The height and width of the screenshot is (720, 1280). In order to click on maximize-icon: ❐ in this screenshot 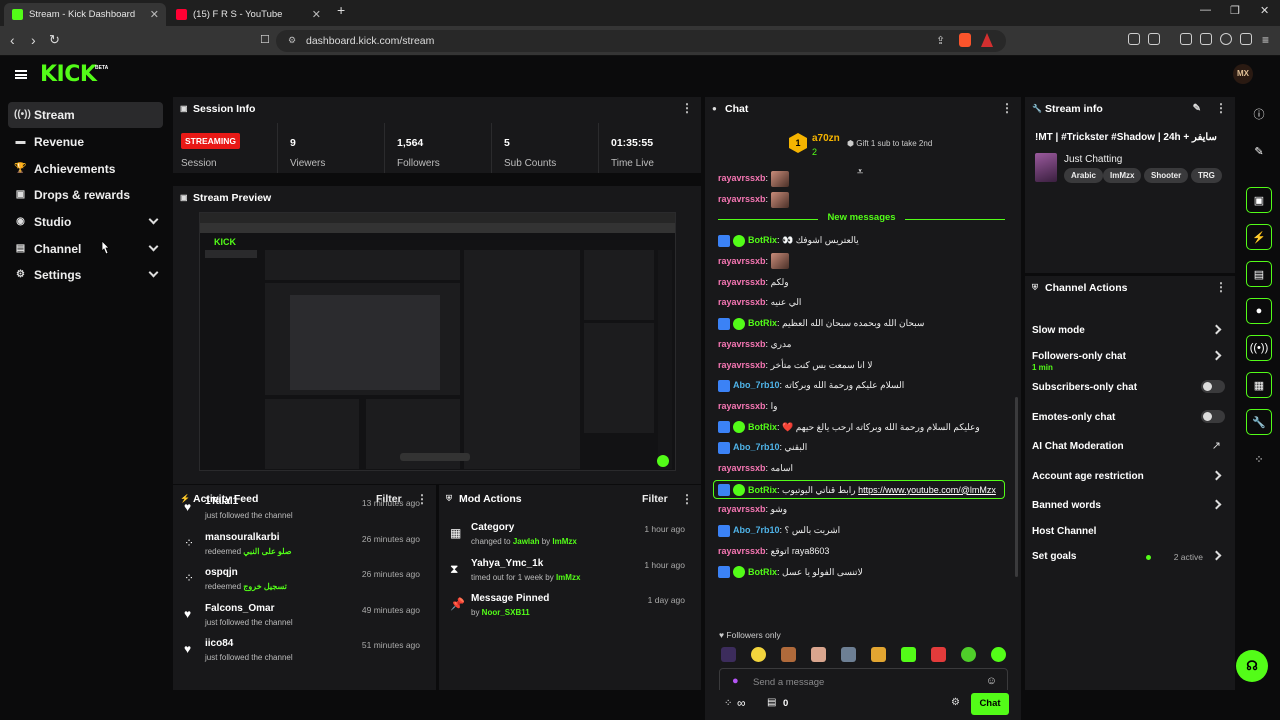, I will do `click(1235, 10)`.